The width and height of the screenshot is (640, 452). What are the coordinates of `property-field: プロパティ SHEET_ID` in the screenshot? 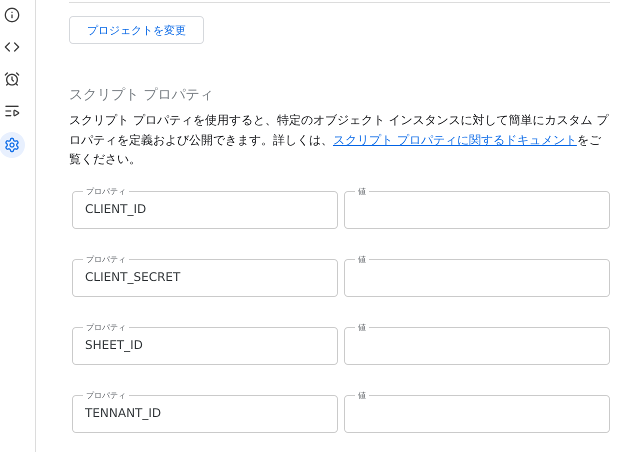 It's located at (205, 343).